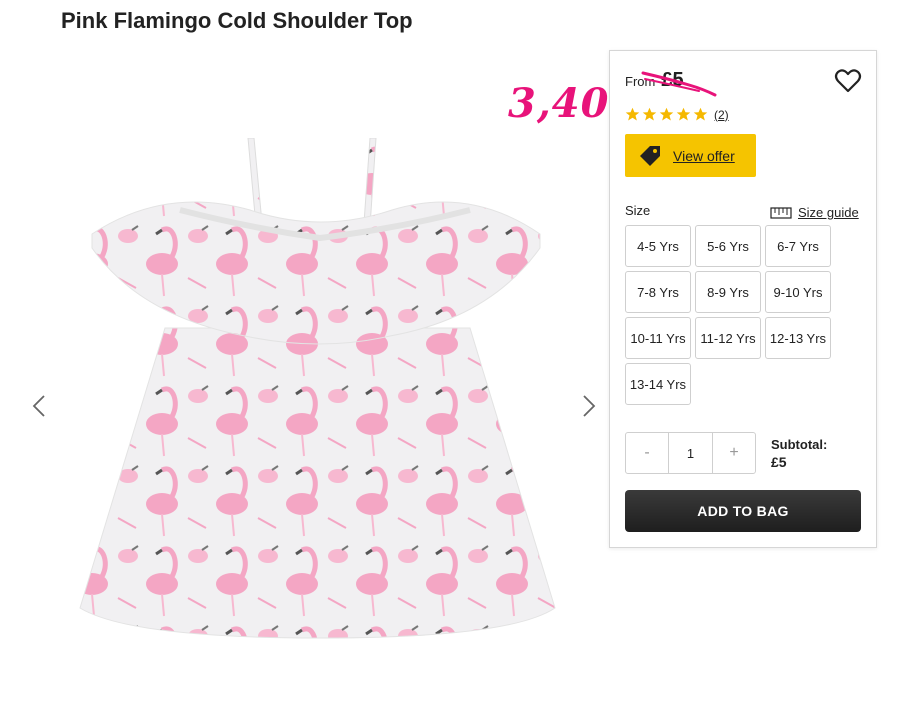 This screenshot has width=897, height=701. I want to click on size-guide-link: Size guide, so click(814, 212).